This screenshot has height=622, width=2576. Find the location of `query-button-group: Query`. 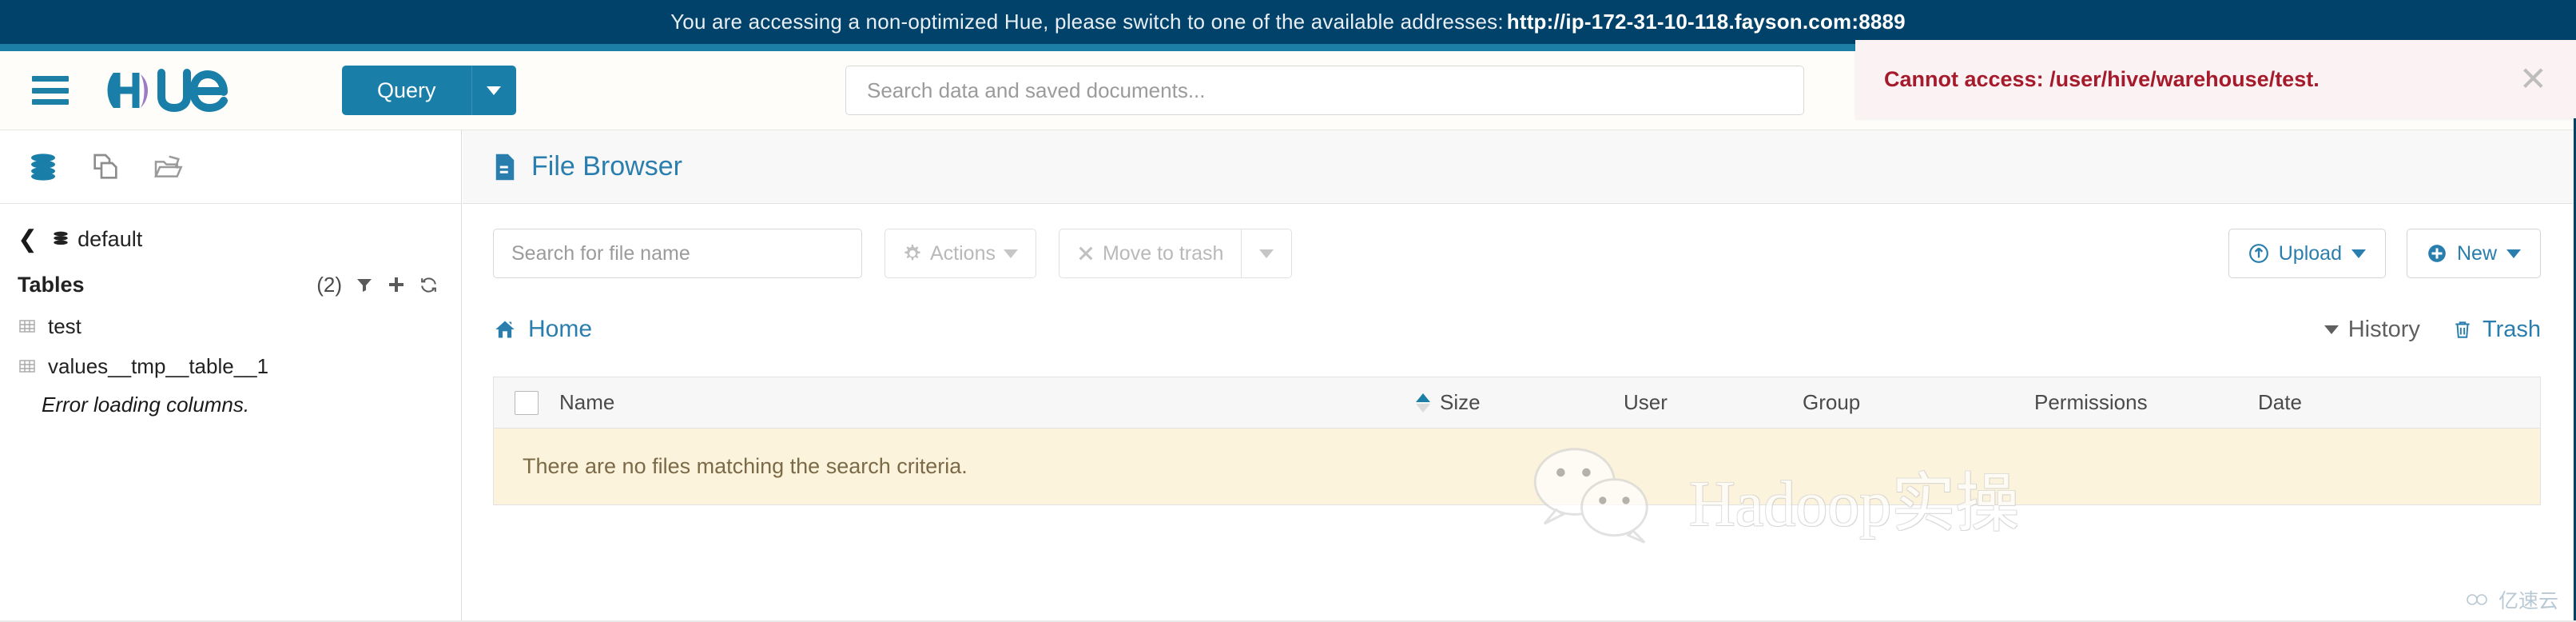

query-button-group: Query is located at coordinates (429, 90).